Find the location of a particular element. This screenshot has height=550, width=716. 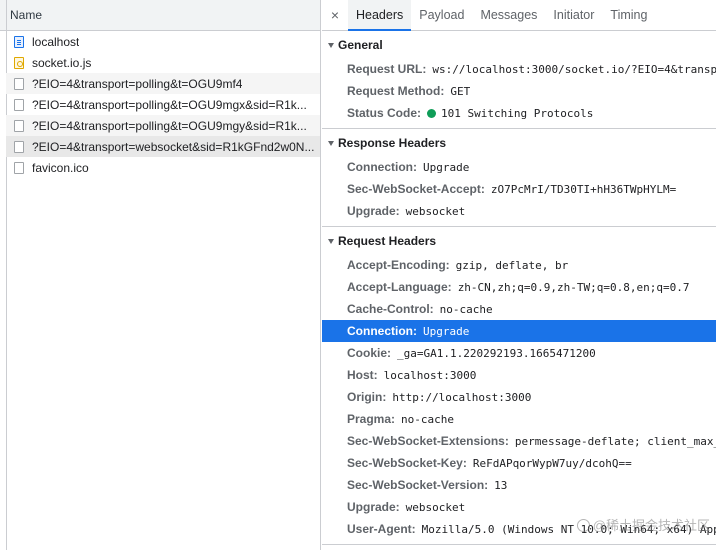

tab-timing: Timing is located at coordinates (628, 15).